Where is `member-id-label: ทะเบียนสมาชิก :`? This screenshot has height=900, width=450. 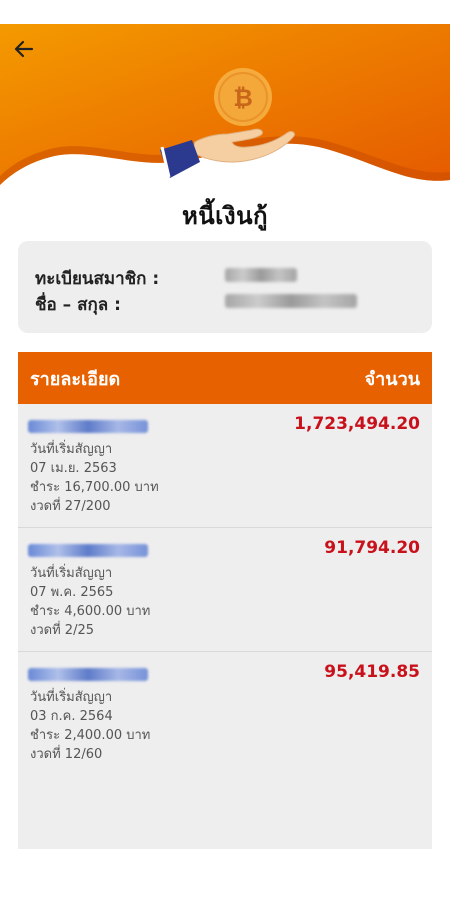 member-id-label: ทะเบียนสมาชิก : is located at coordinates (97, 279).